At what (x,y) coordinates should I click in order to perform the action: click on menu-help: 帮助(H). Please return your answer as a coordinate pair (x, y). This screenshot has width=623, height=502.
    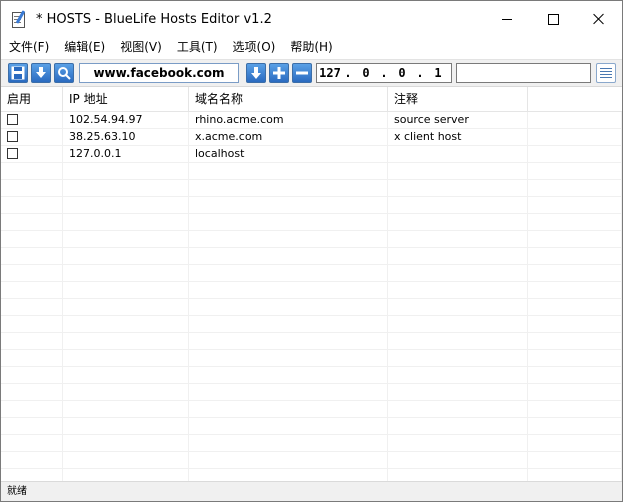
    Looking at the image, I should click on (310, 47).